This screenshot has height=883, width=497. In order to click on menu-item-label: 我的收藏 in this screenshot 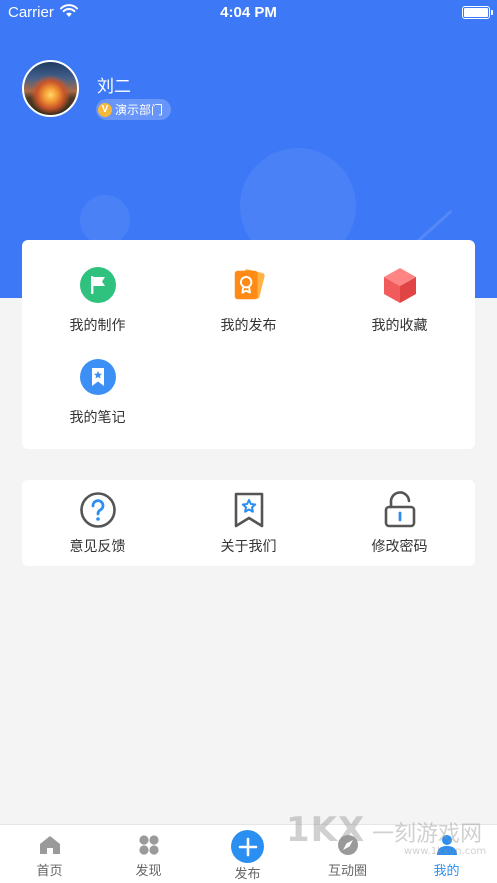, I will do `click(399, 326)`.